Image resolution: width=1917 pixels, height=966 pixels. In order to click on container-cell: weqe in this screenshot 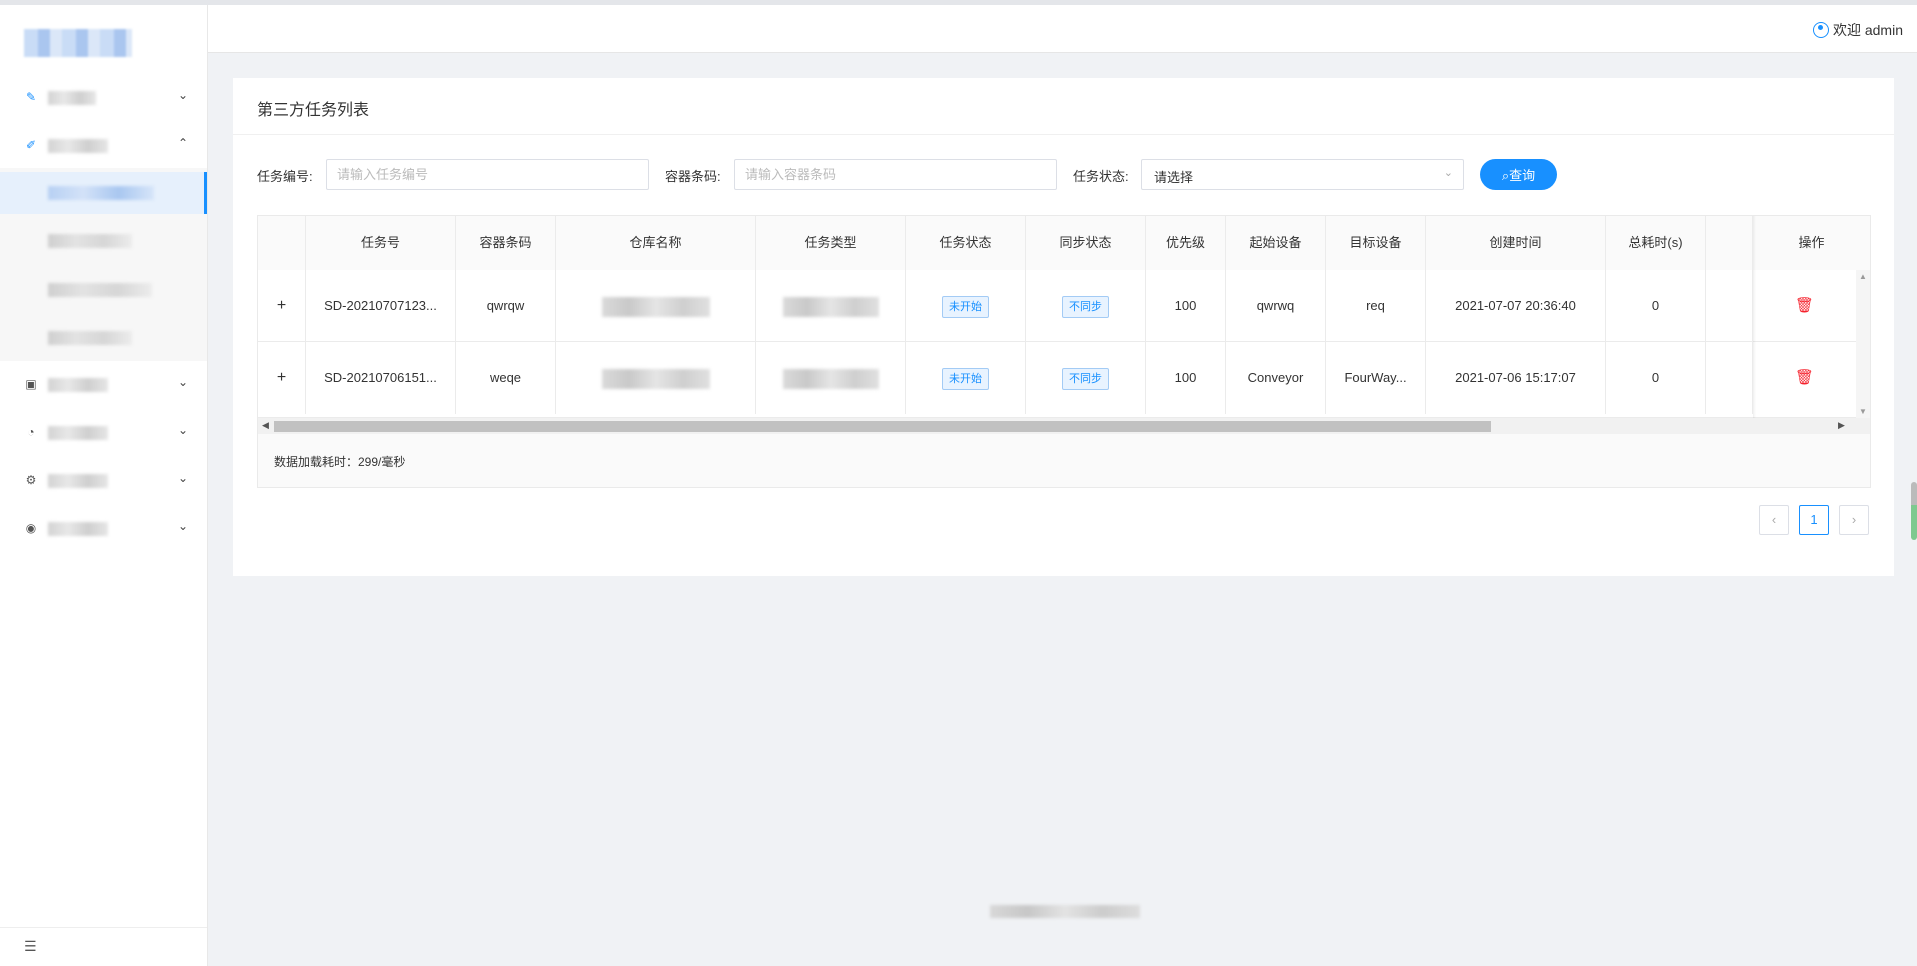, I will do `click(506, 378)`.